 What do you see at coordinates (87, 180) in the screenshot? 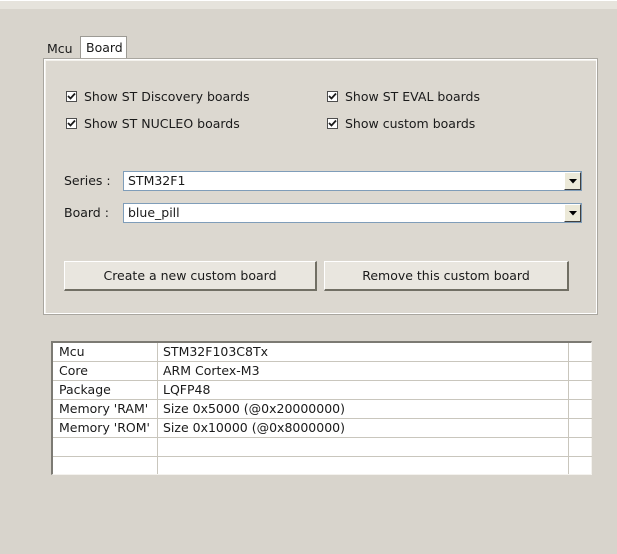
I see `series-label: Series :` at bounding box center [87, 180].